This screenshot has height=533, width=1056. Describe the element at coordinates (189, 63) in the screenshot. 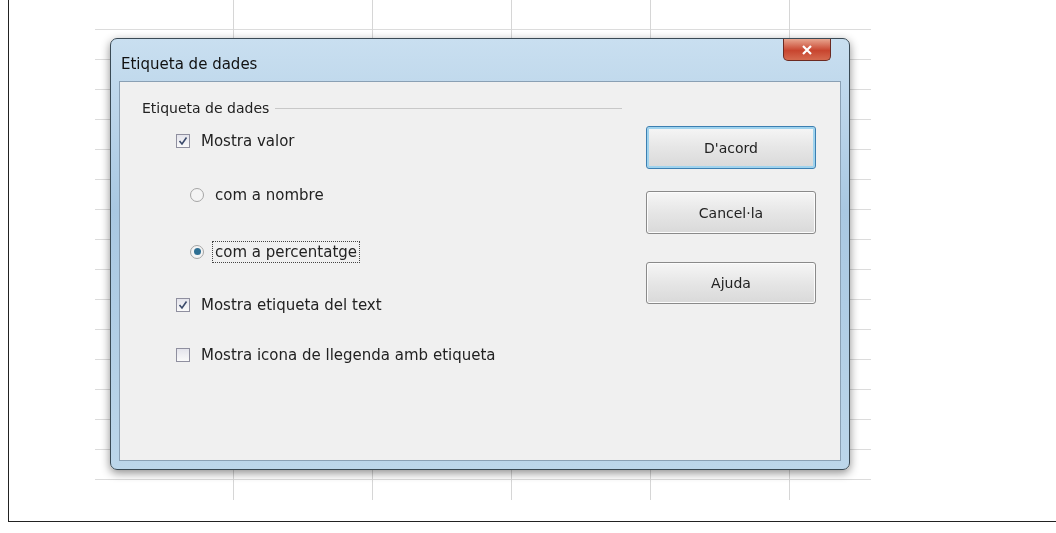

I see `window-title: Etiqueta de dades` at that location.